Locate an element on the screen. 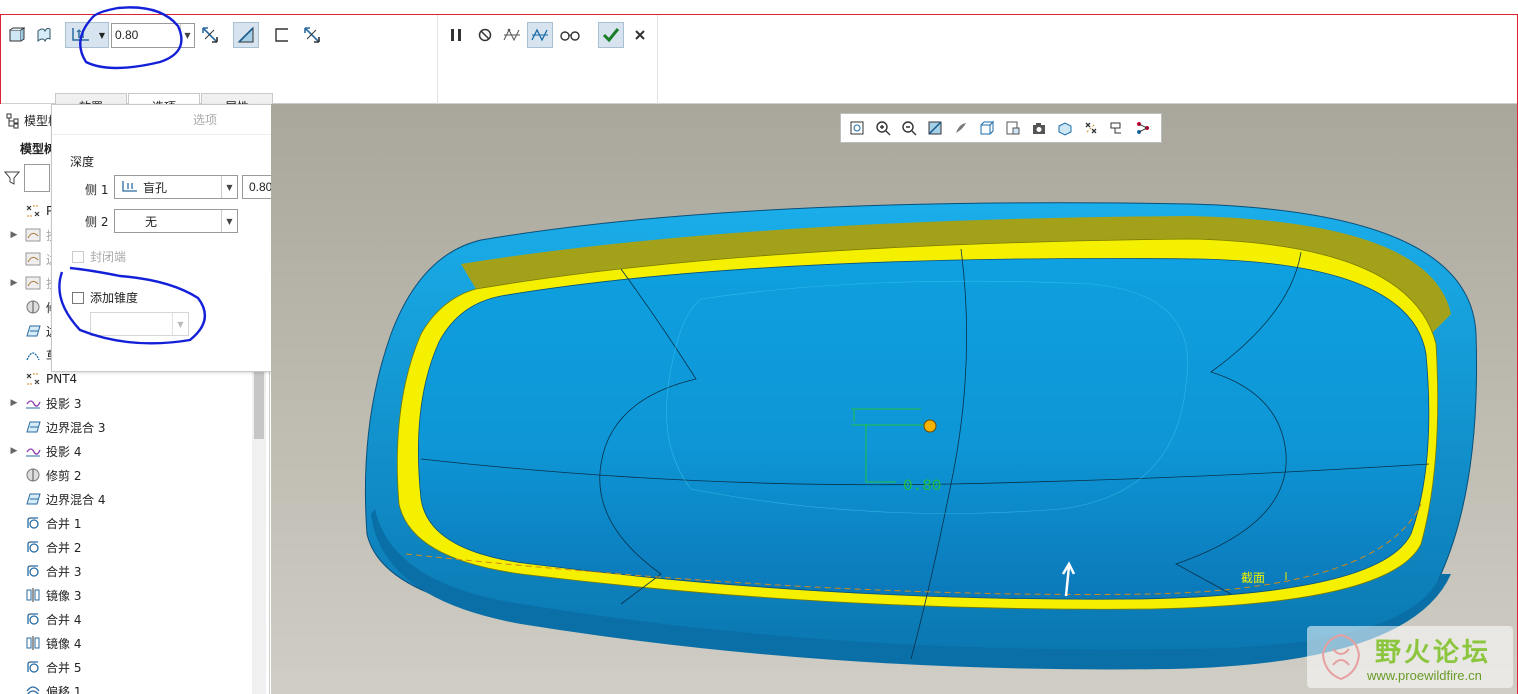 The height and width of the screenshot is (694, 1518). tree-item-label: 合并 5 is located at coordinates (64, 667).